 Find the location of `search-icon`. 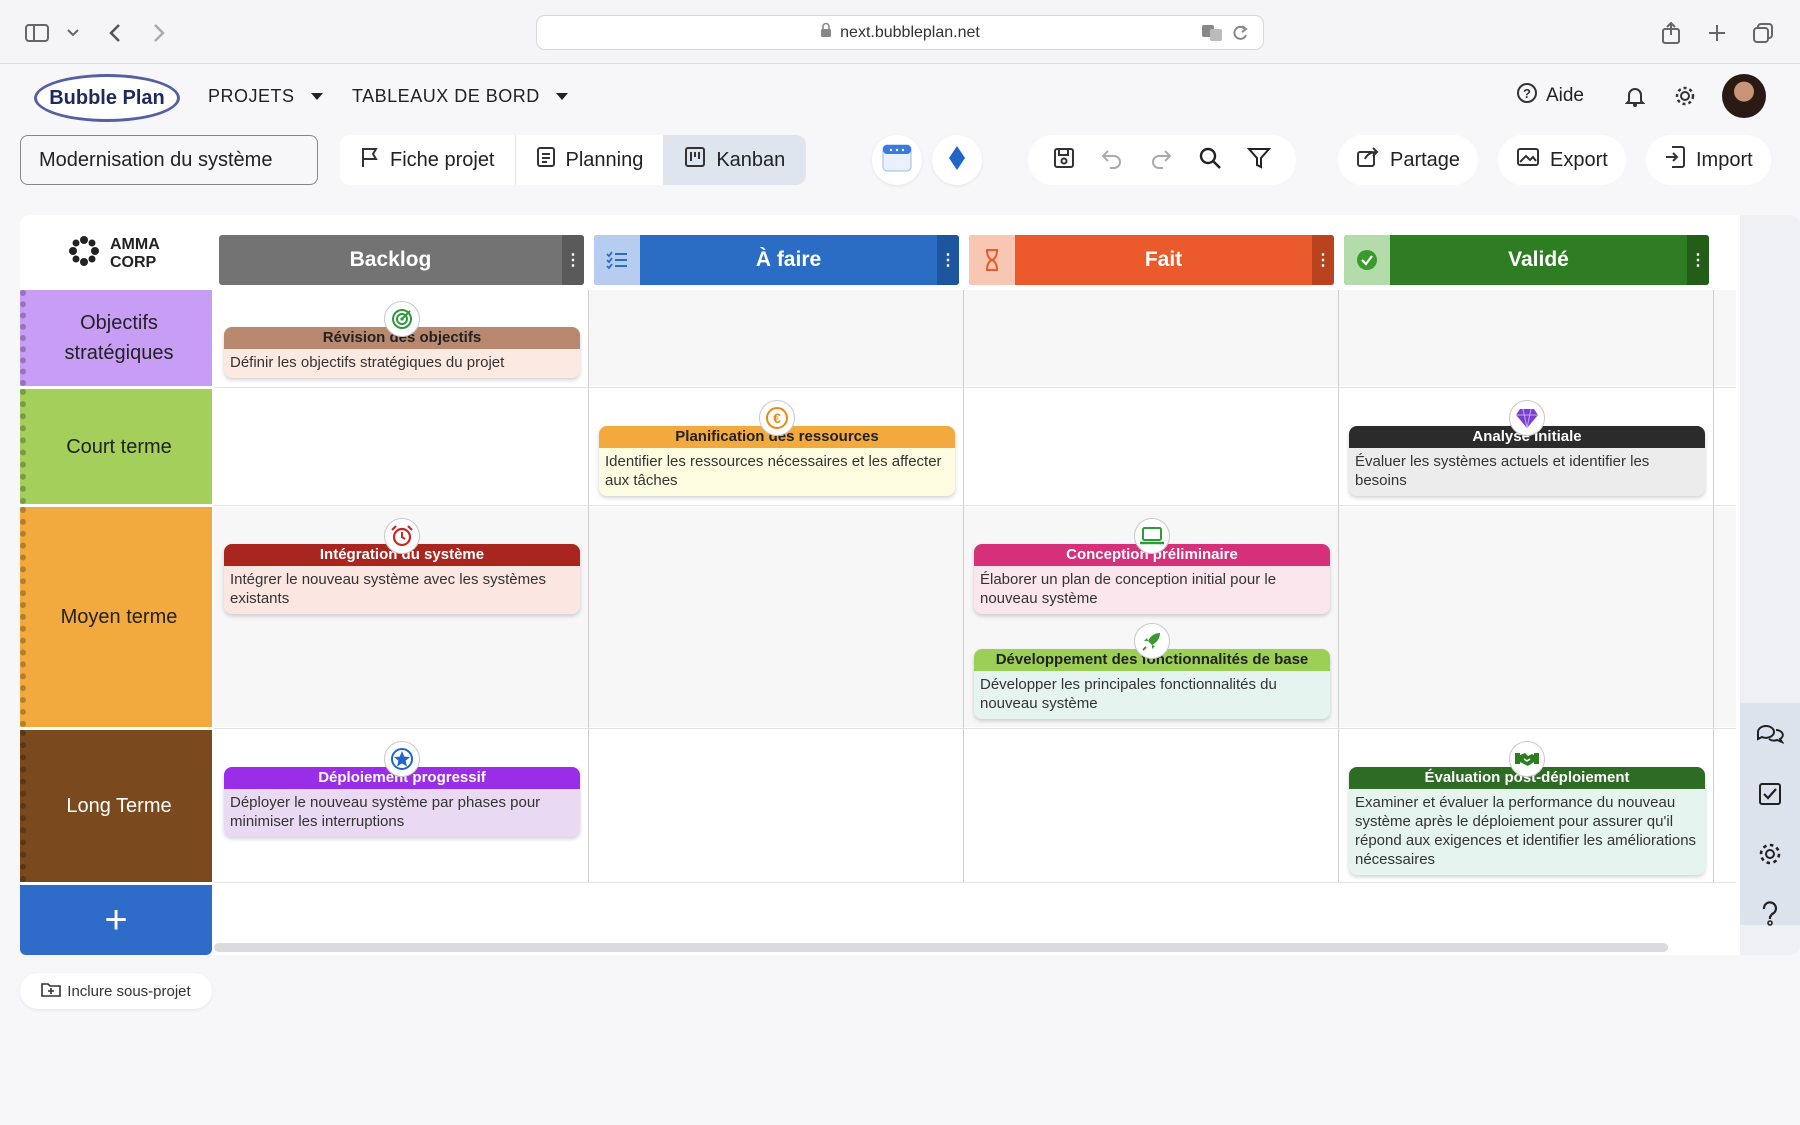

search-icon is located at coordinates (1210, 160).